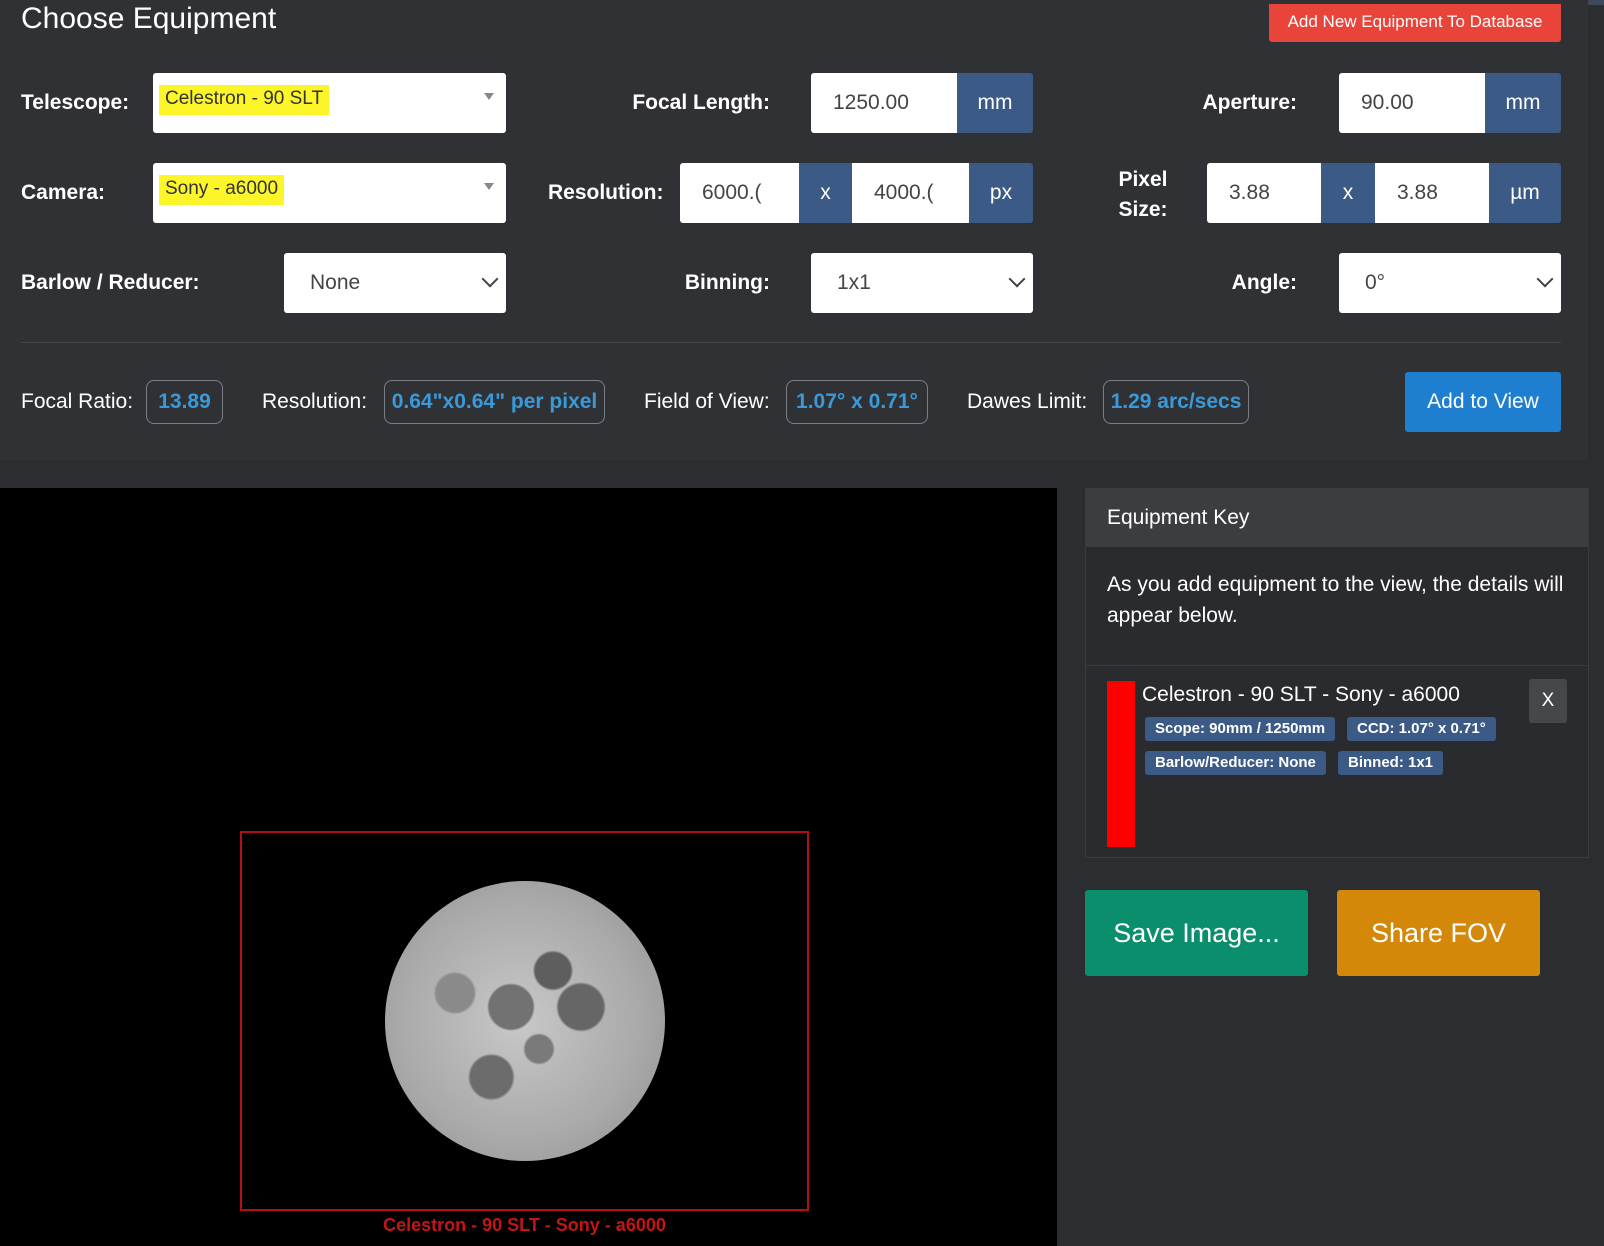 The image size is (1604, 1246). I want to click on focal-length-input: 1250.00, so click(884, 103).